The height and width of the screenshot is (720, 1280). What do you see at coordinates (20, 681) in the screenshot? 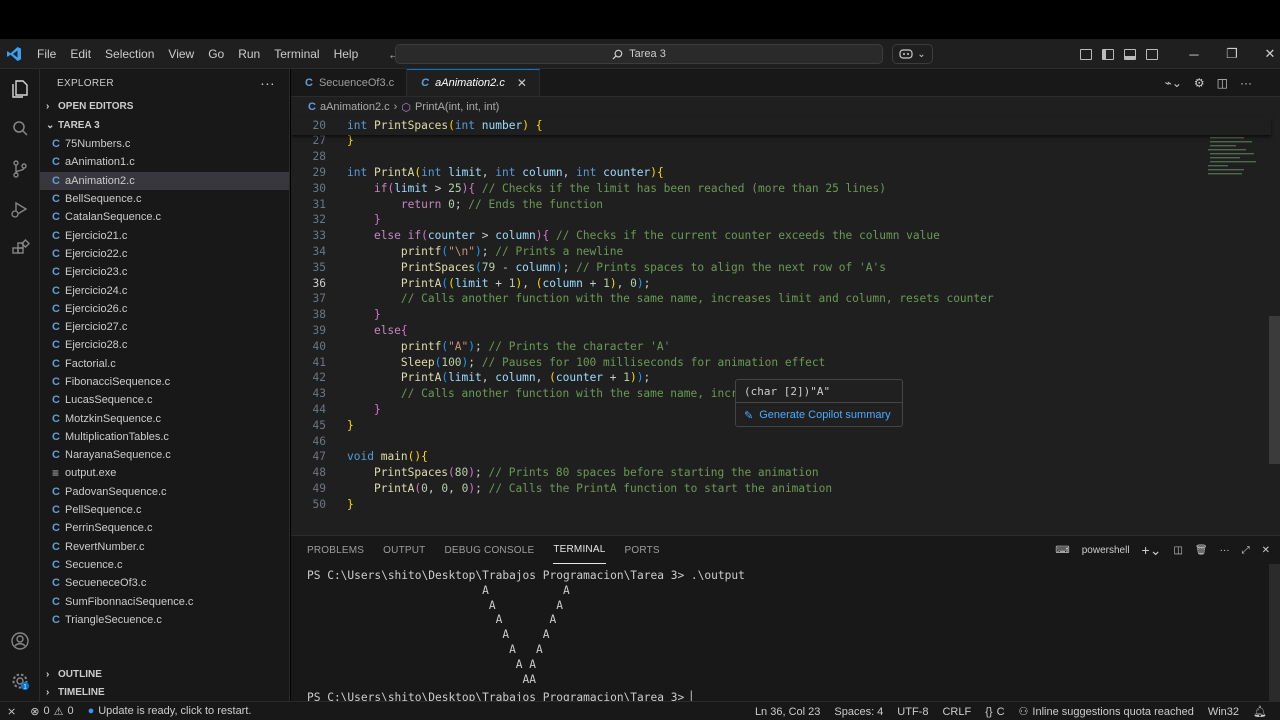
I see `manage-gear-icon: 1` at bounding box center [20, 681].